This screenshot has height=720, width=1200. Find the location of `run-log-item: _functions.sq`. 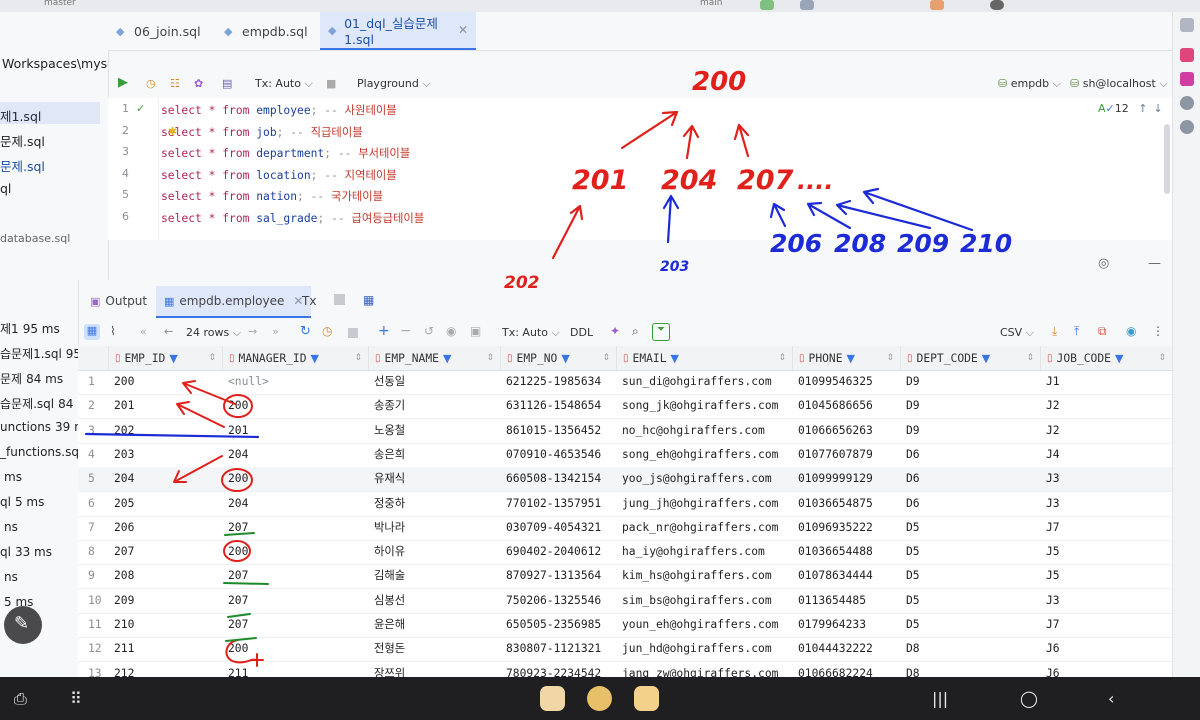

run-log-item: _functions.sq is located at coordinates (39, 452).